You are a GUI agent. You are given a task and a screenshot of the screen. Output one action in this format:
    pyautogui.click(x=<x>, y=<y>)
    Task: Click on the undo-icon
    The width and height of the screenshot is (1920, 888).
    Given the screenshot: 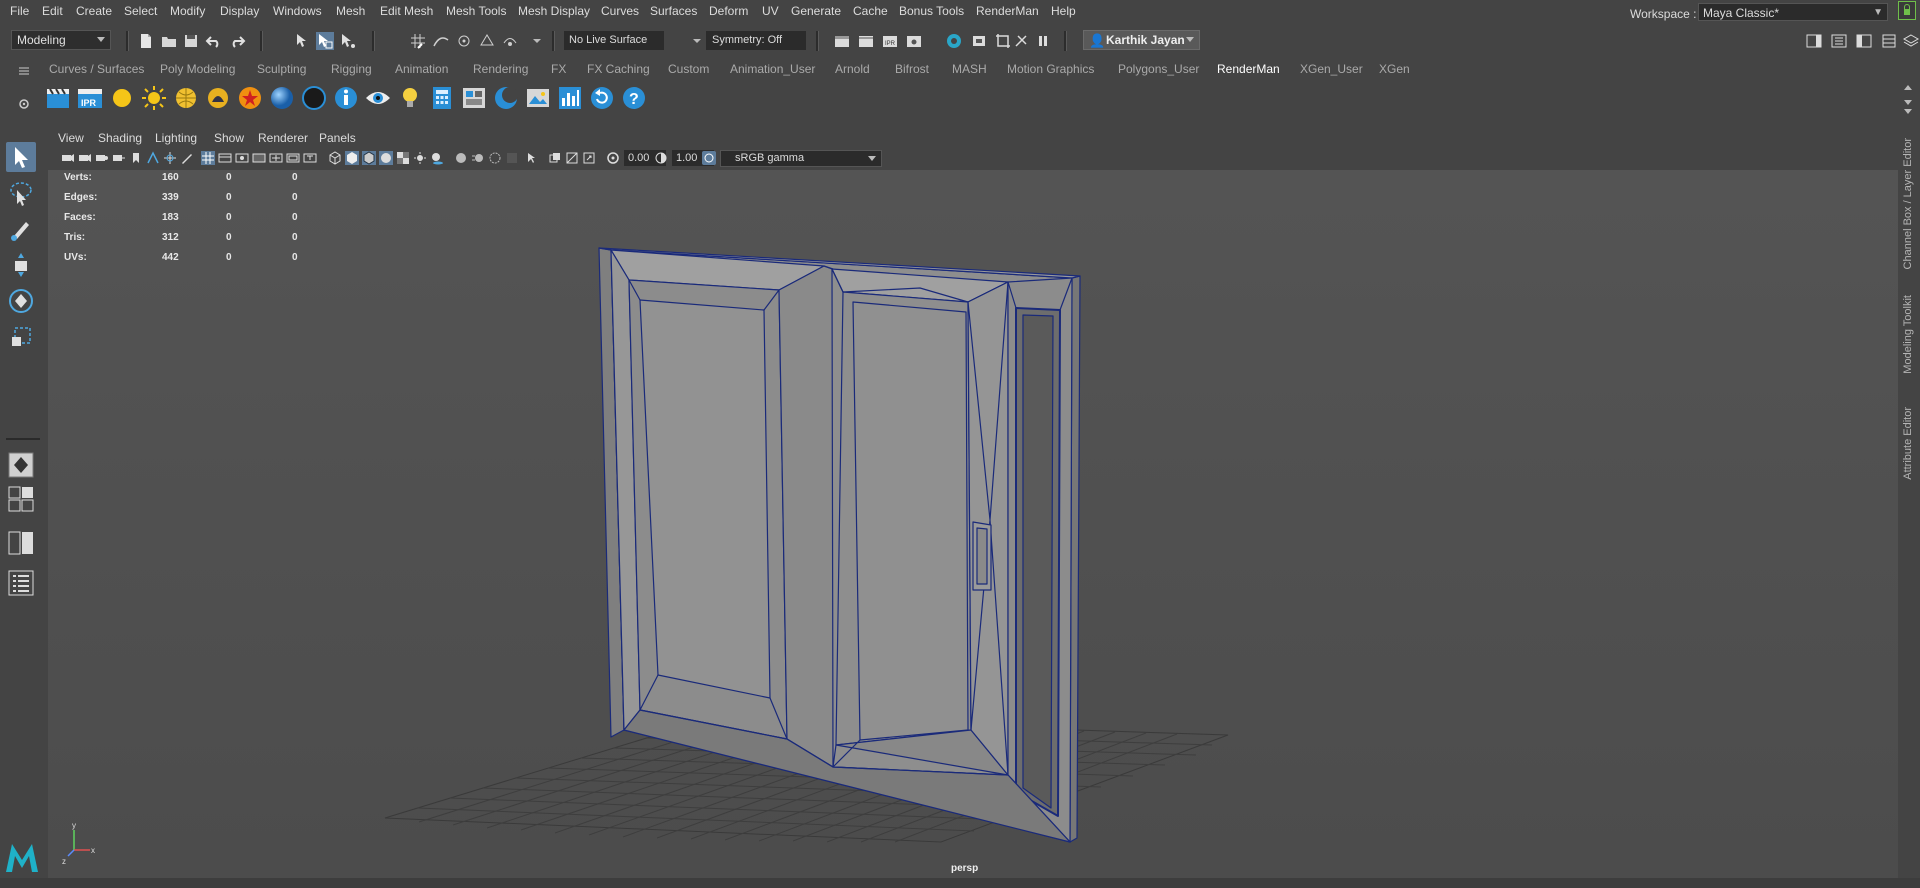 What is the action you would take?
    pyautogui.click(x=214, y=41)
    